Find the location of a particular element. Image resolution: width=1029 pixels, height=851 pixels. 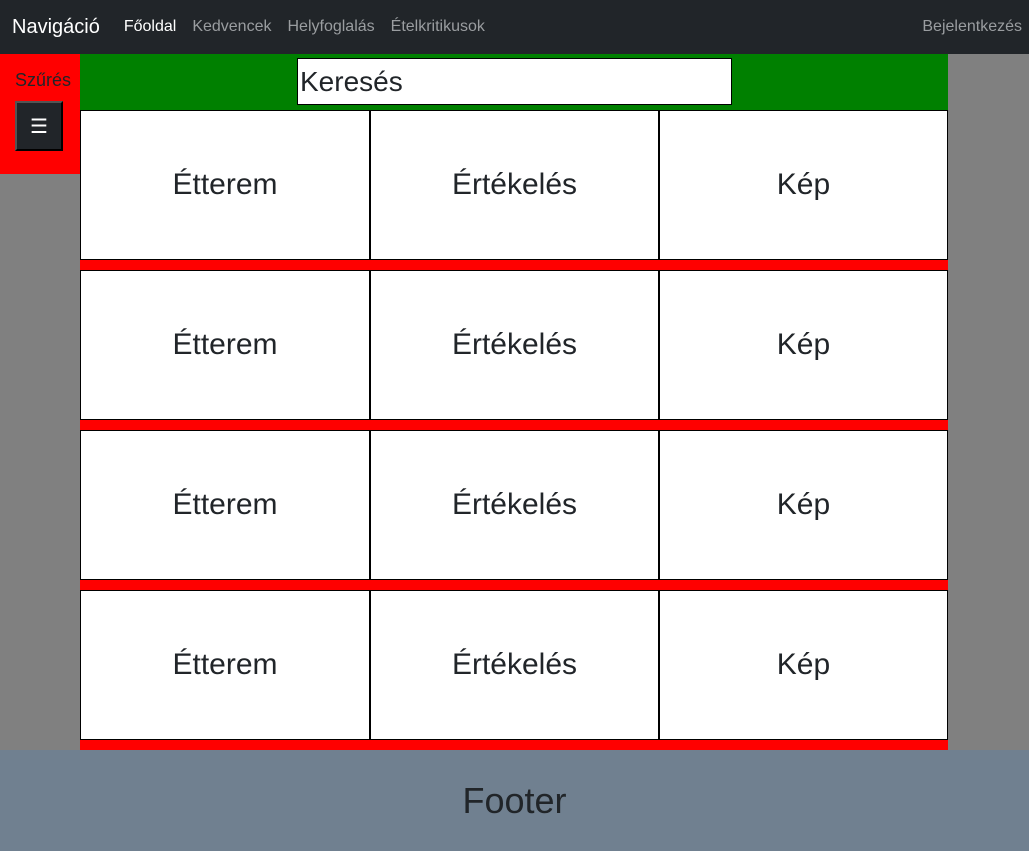

login-link: Bejelentkezés is located at coordinates (972, 27).